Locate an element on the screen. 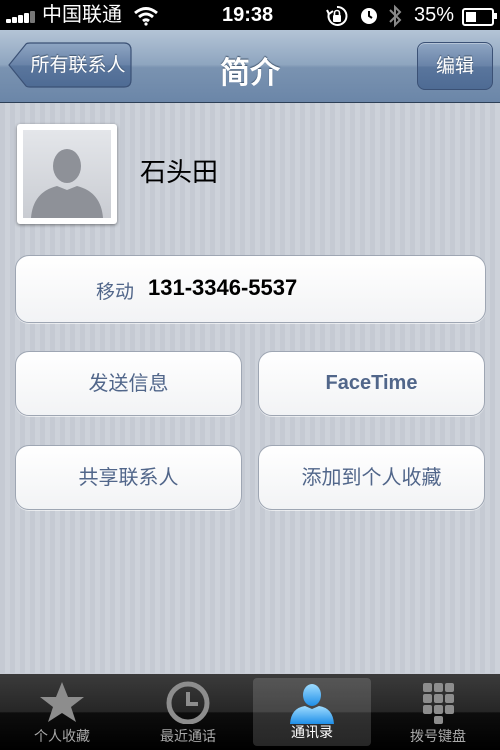 The image size is (500, 750). edit-button: 编辑 is located at coordinates (455, 66).